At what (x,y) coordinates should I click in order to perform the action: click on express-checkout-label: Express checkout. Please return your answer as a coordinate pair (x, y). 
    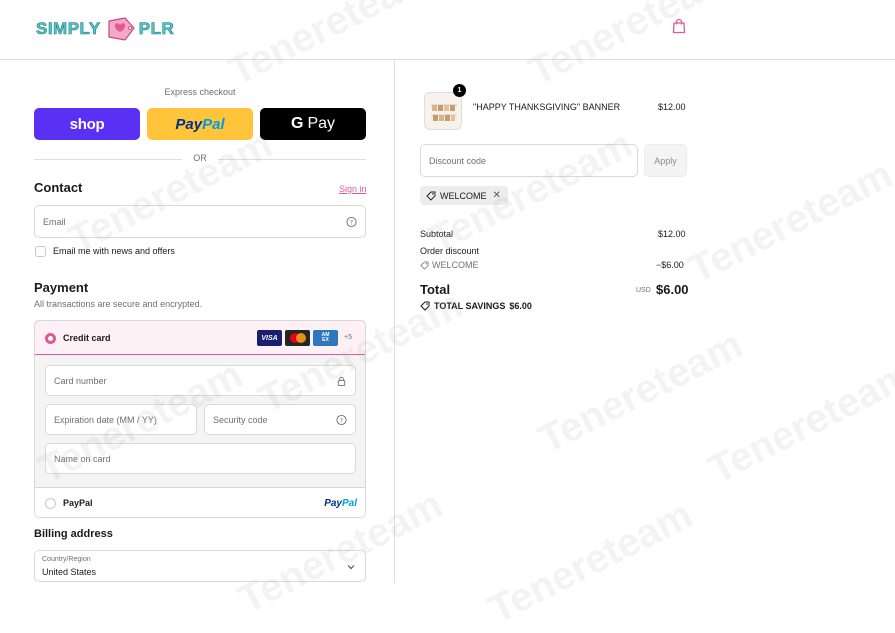
    Looking at the image, I should click on (200, 92).